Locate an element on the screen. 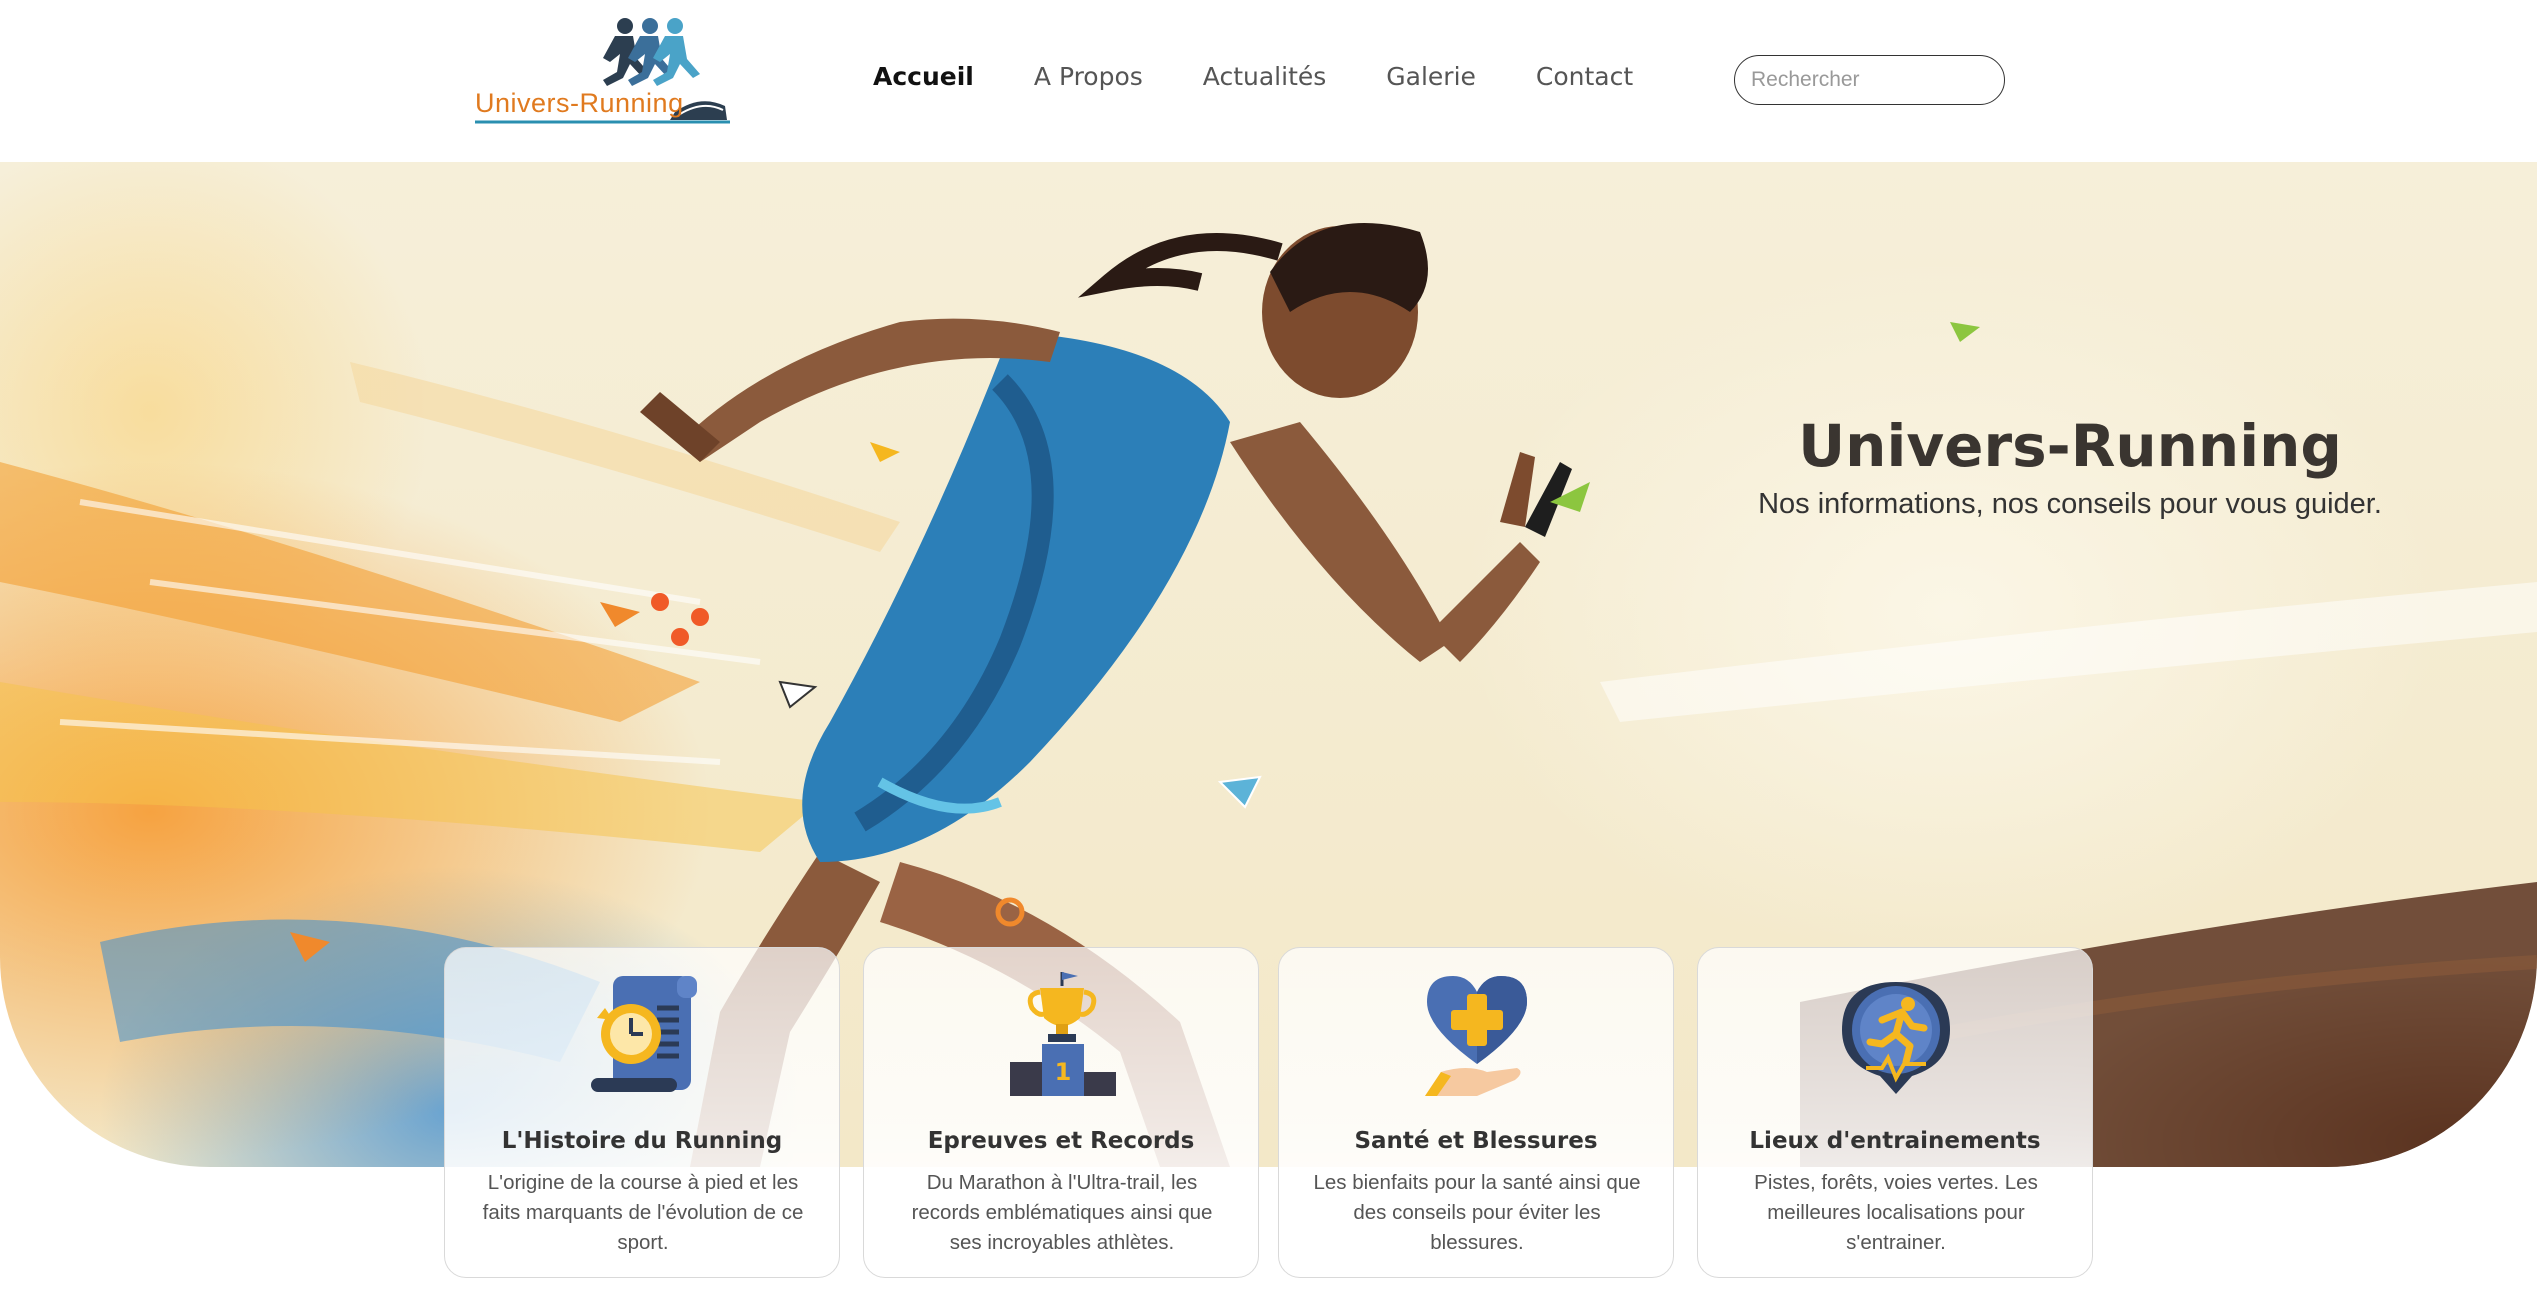 This screenshot has width=2537, height=1309. runner-location-icon is located at coordinates (1896, 1038).